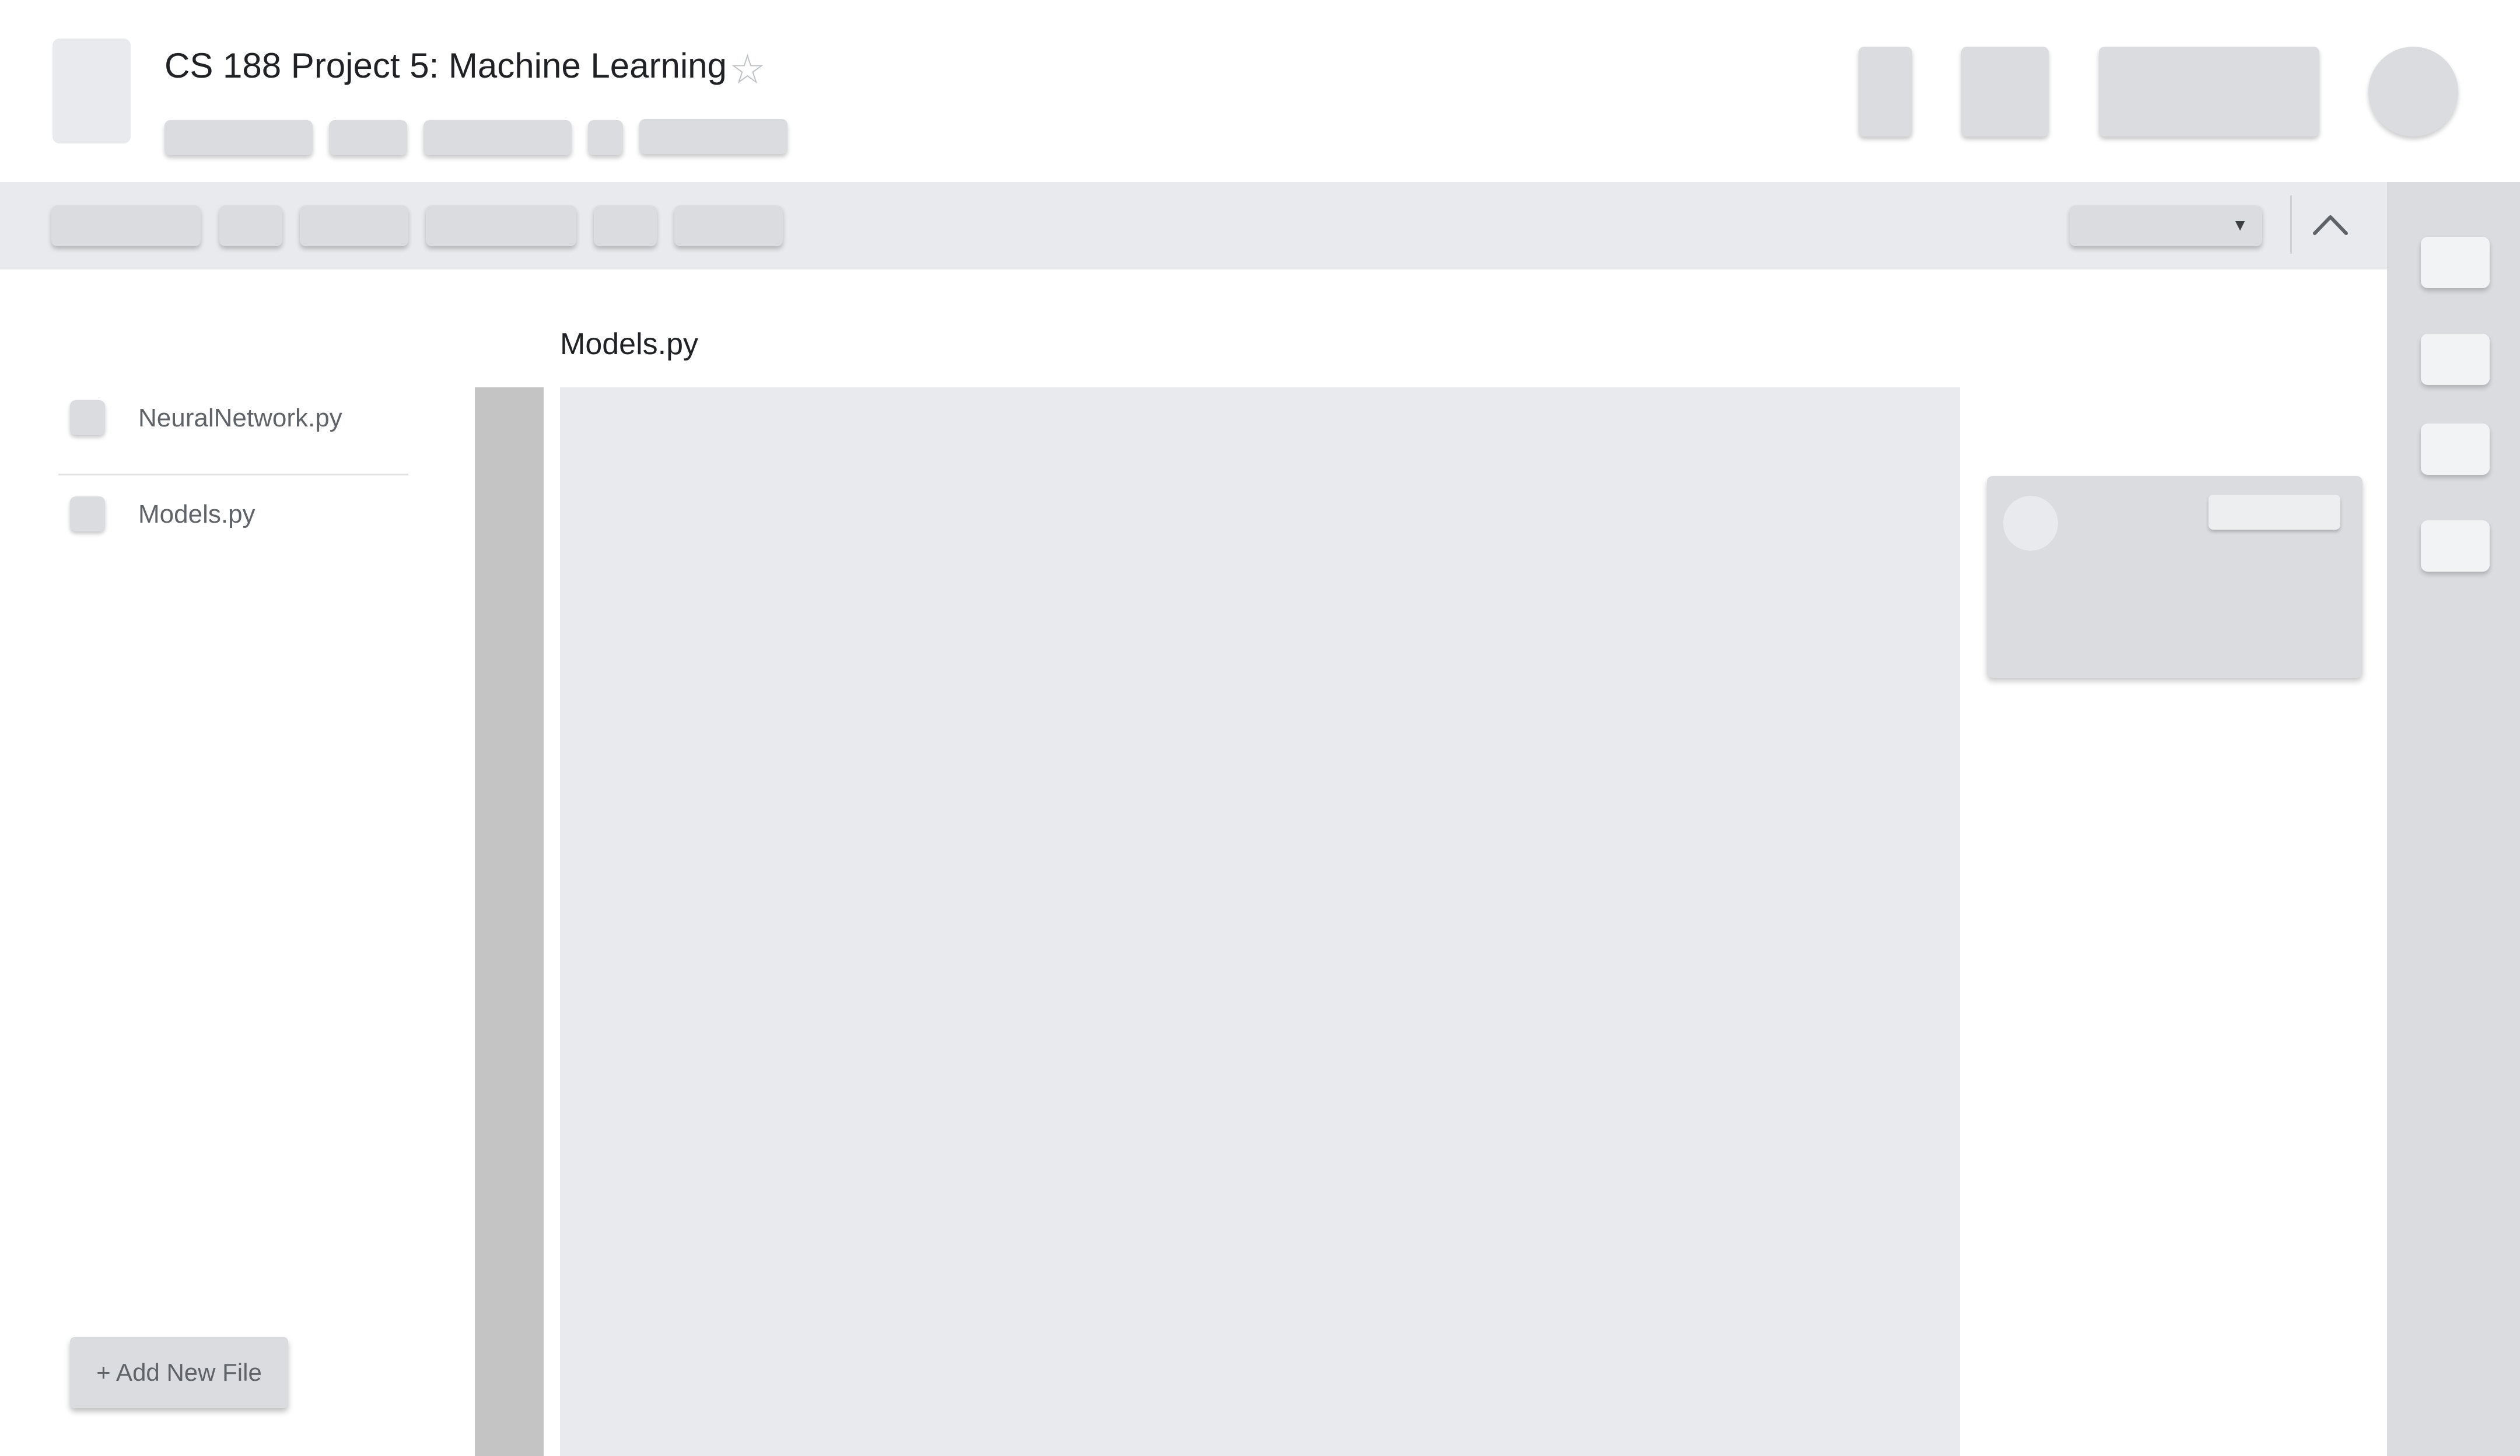  What do you see at coordinates (2330, 224) in the screenshot?
I see `chevron-up-icon` at bounding box center [2330, 224].